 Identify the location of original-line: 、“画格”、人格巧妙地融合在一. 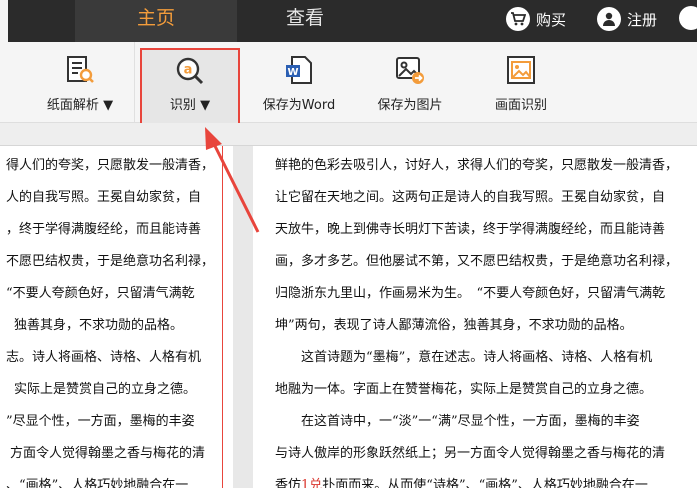
(97, 483).